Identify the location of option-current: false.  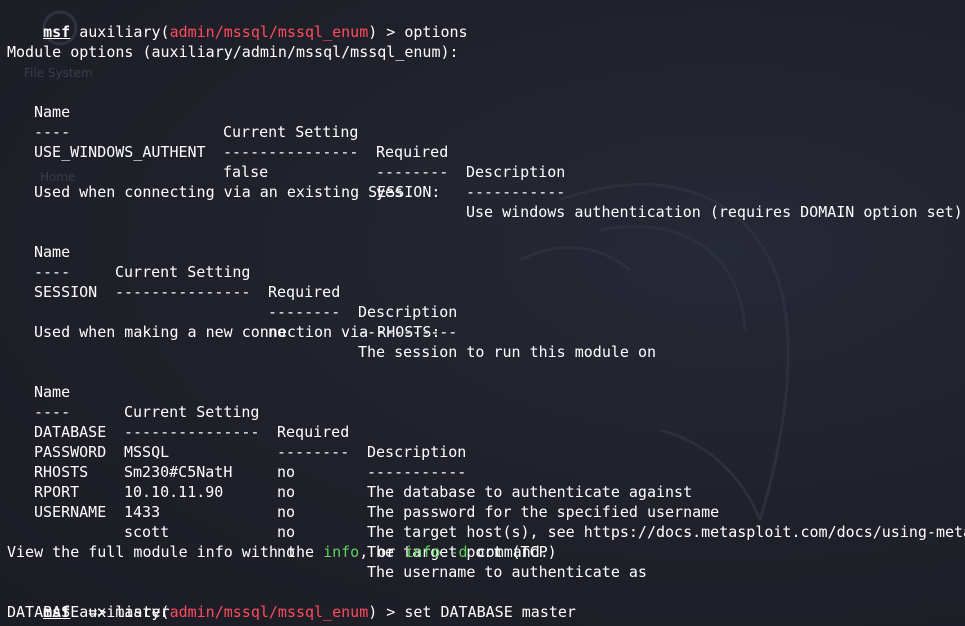
(246, 172).